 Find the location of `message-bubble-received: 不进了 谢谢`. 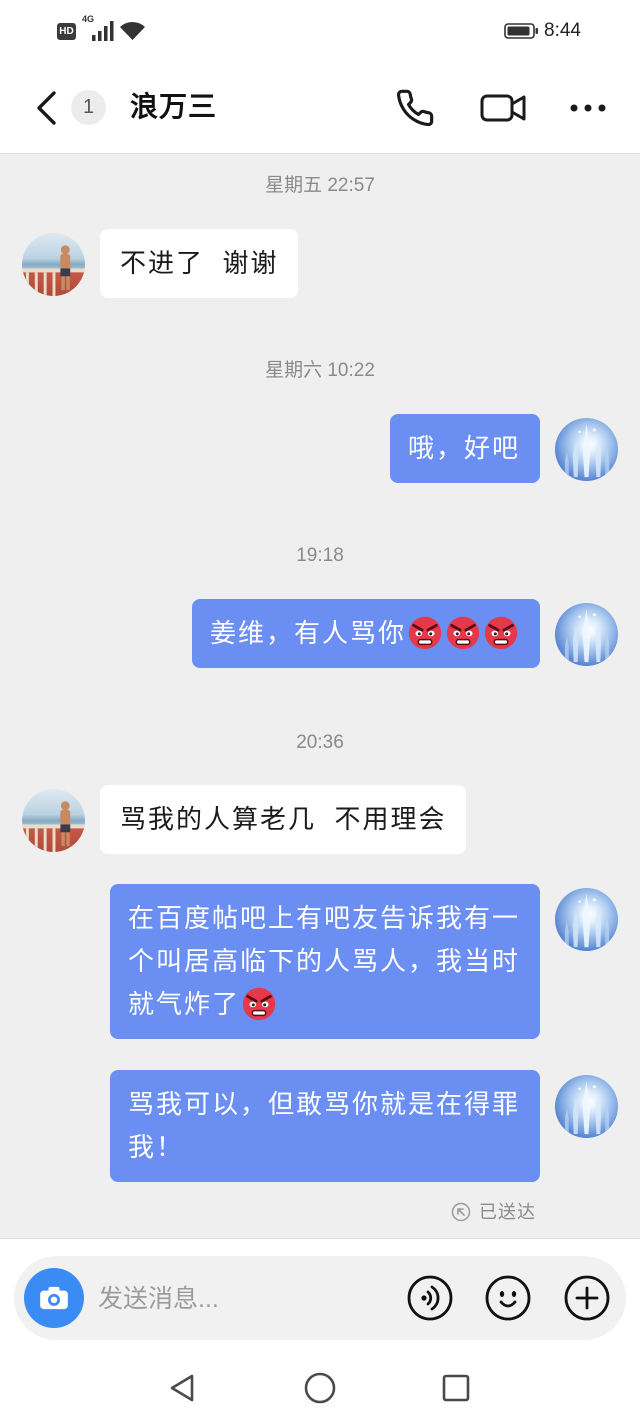

message-bubble-received: 不进了 谢谢 is located at coordinates (199, 263).